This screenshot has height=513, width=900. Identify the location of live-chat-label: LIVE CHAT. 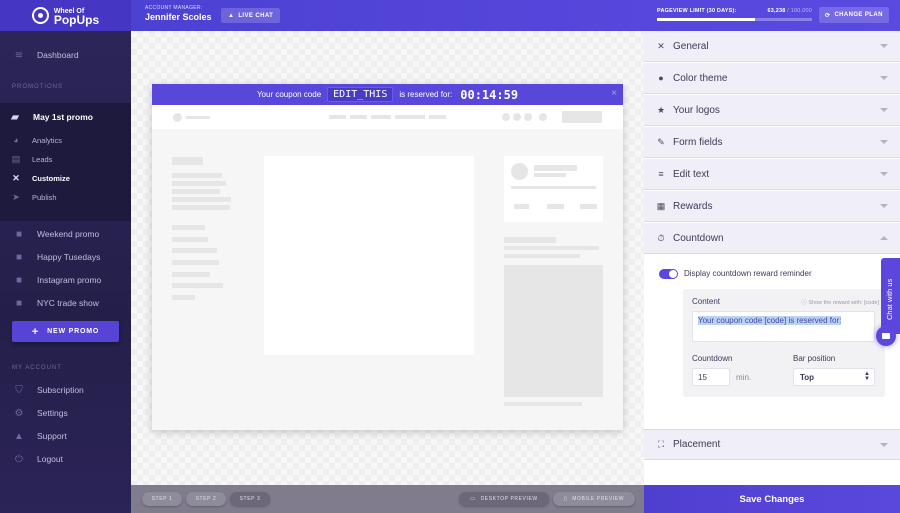
(256, 15).